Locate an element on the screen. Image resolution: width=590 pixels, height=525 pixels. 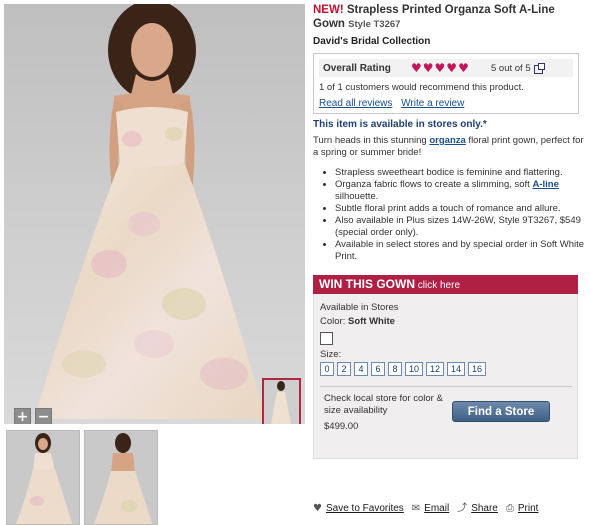
size-option: 12 is located at coordinates (435, 369).